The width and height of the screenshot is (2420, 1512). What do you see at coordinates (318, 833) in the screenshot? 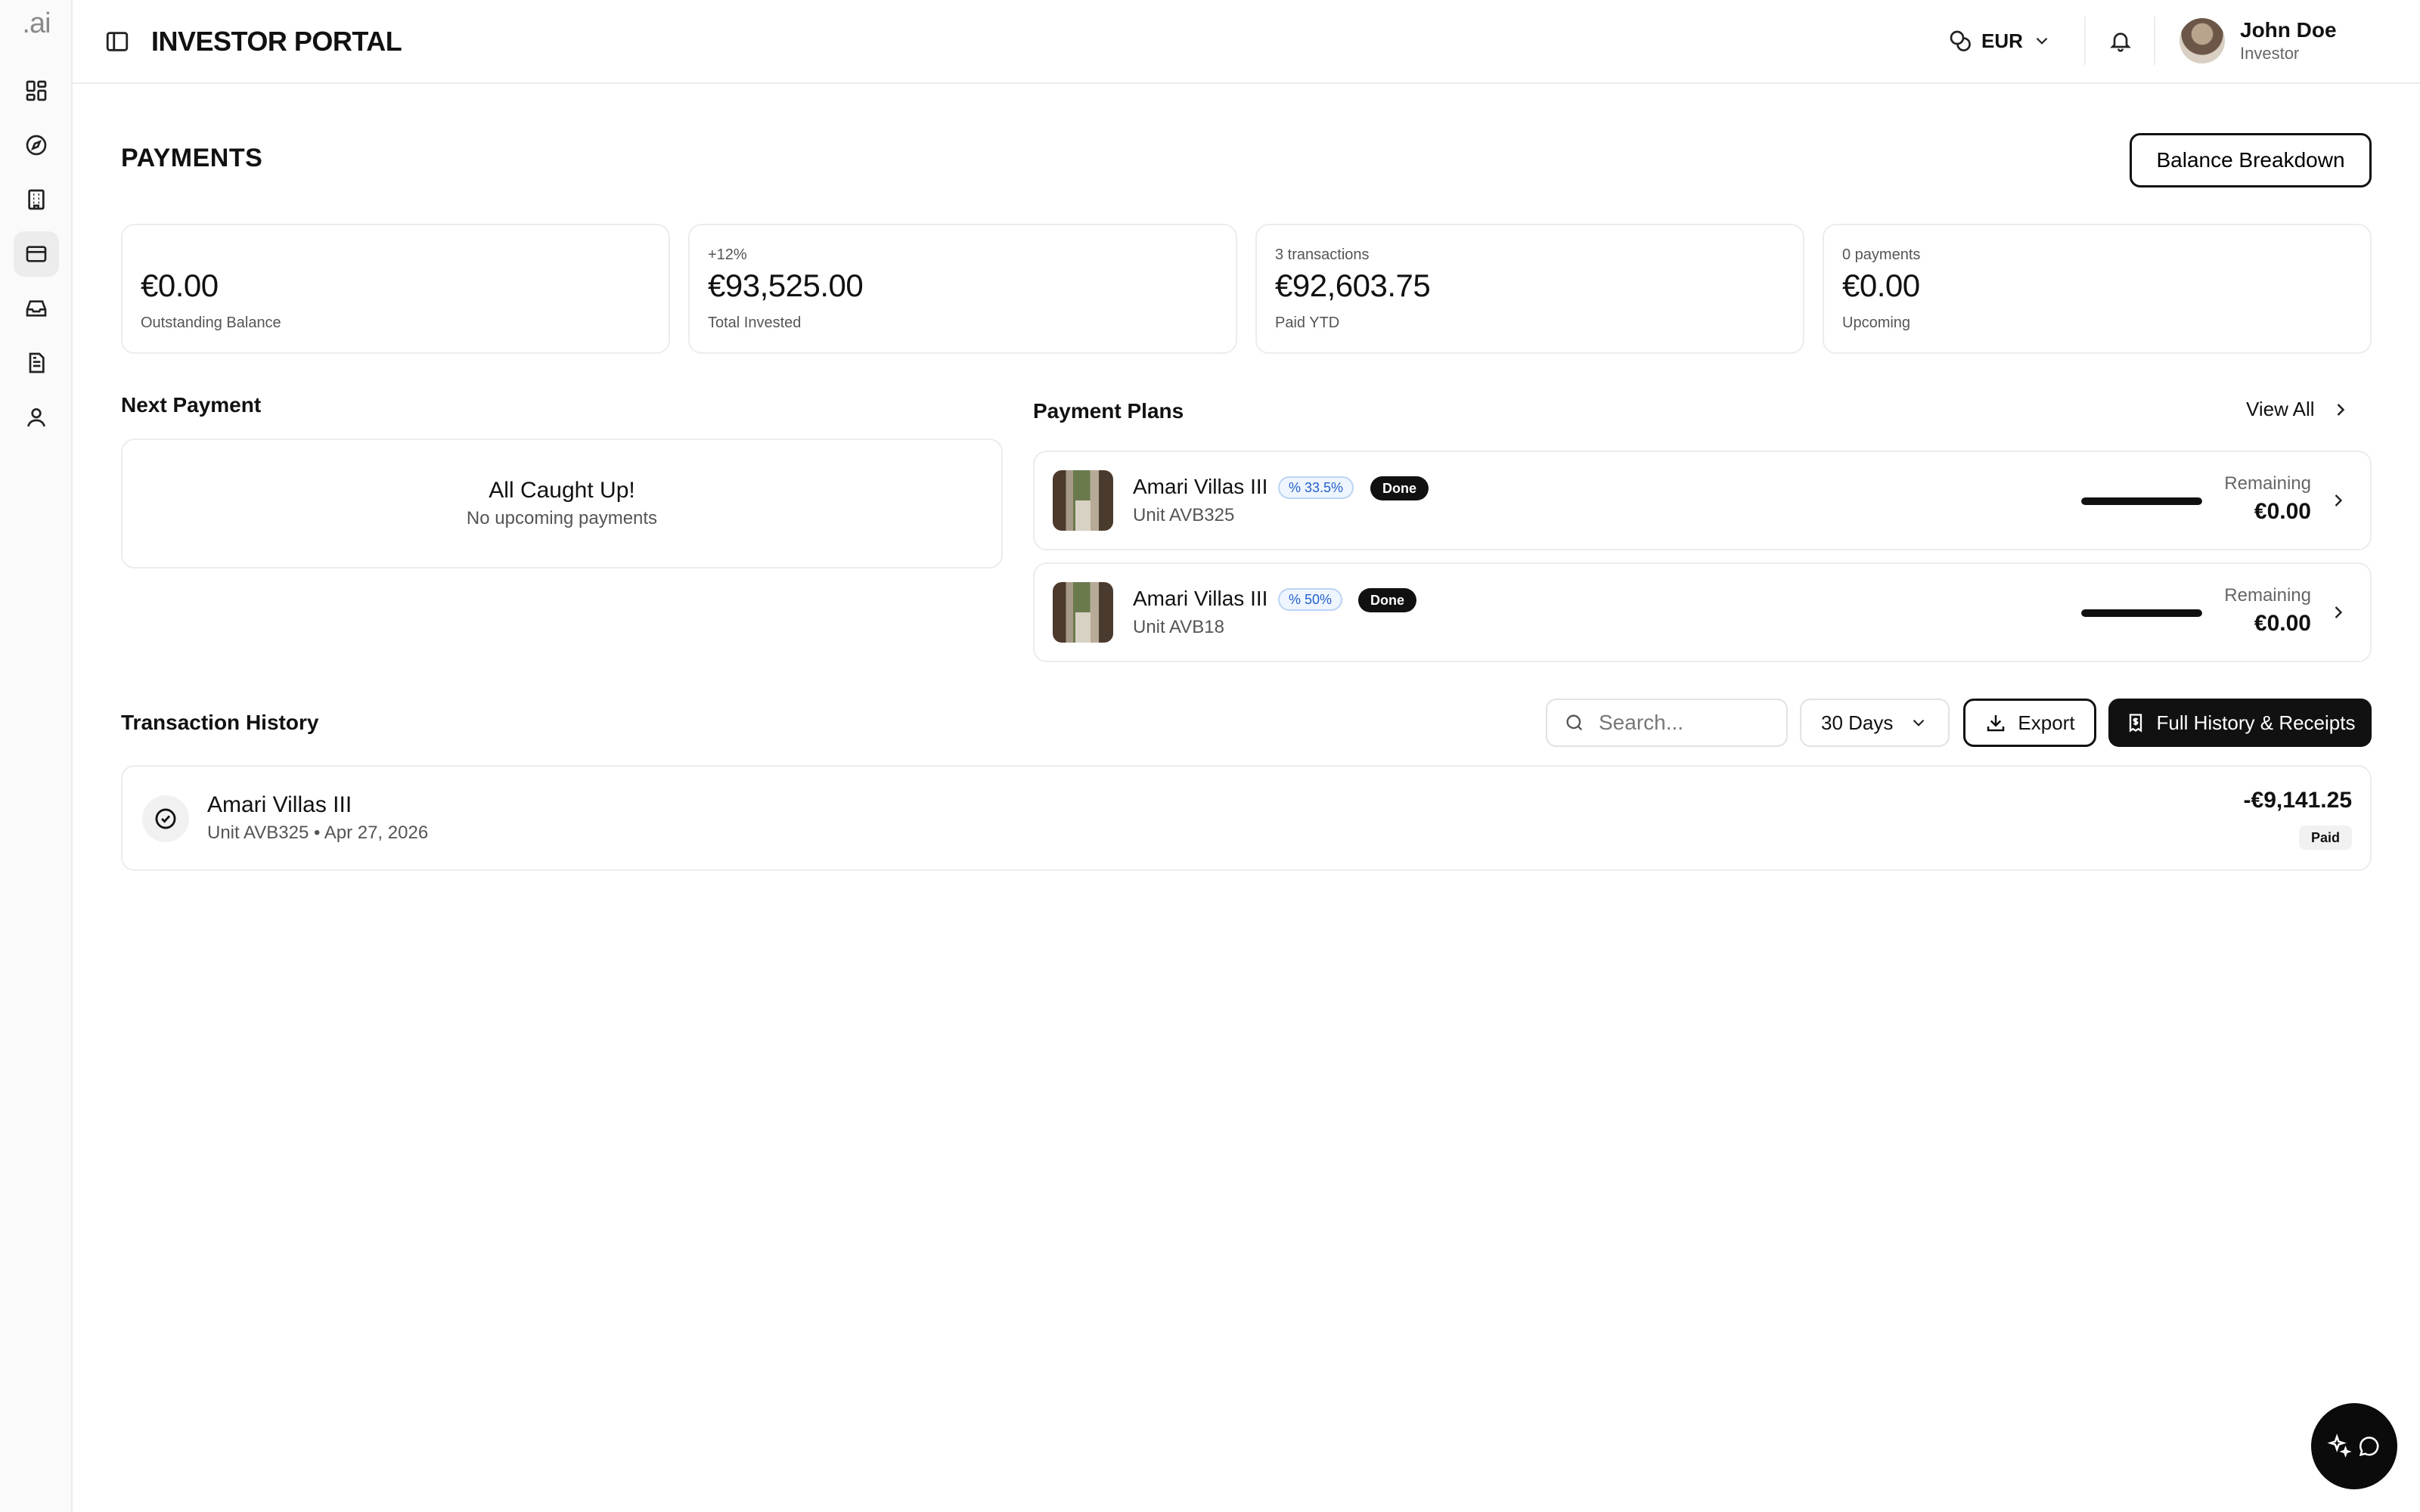
I see `transaction-subtitle: Unit AVB325 • Apr 27, 2026` at bounding box center [318, 833].